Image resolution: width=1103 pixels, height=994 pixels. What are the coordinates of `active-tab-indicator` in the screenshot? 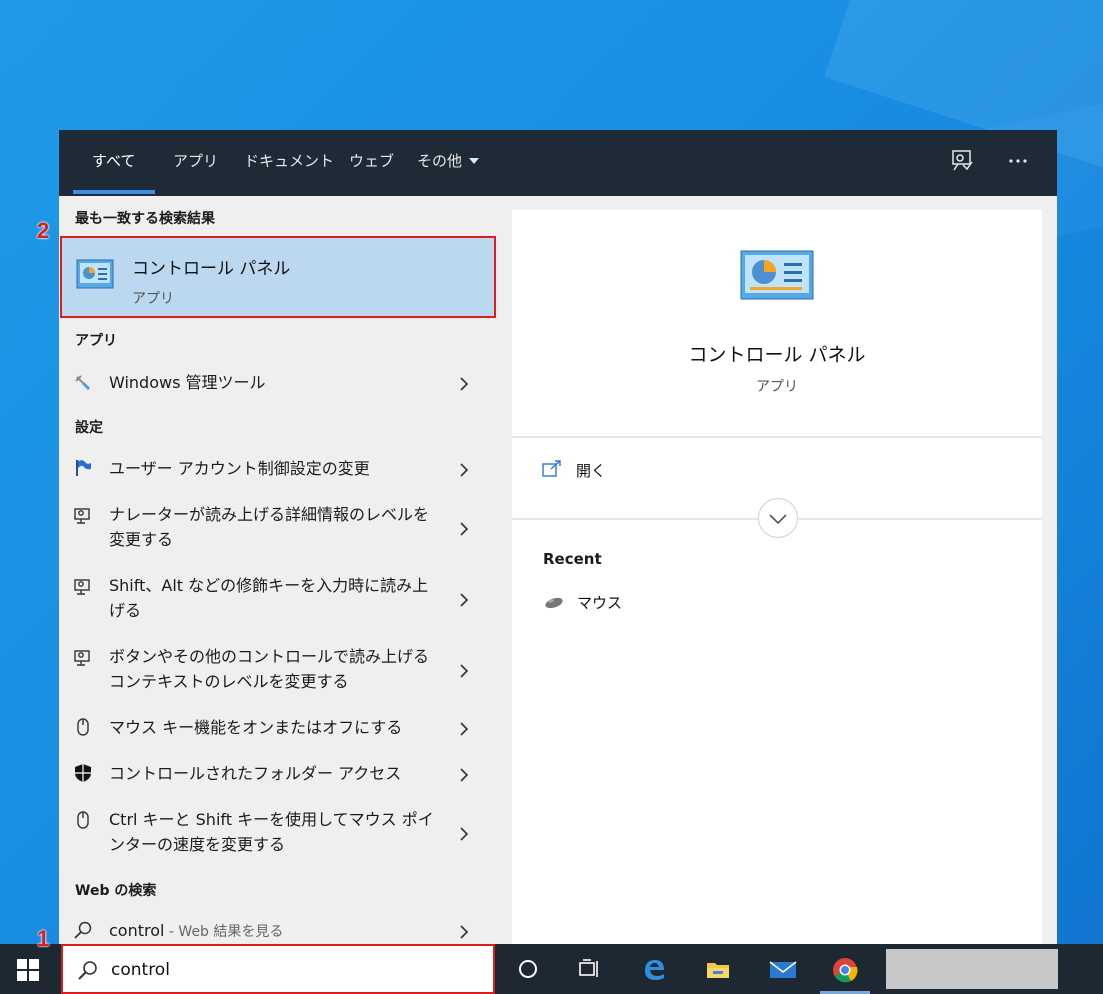 It's located at (114, 192).